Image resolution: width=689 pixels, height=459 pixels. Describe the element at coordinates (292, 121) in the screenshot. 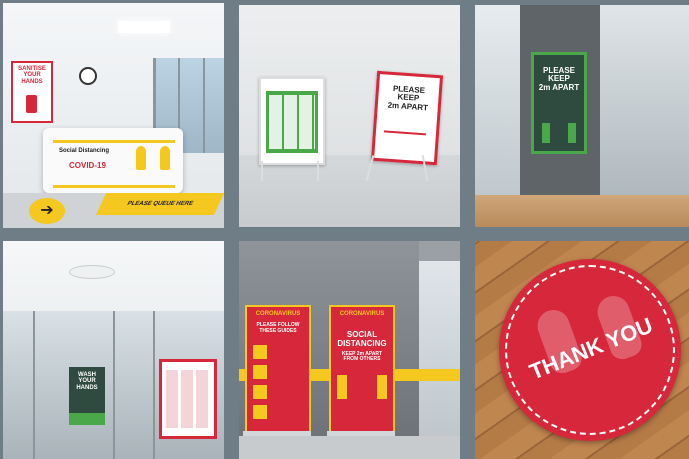

I see `poster-a-board` at that location.